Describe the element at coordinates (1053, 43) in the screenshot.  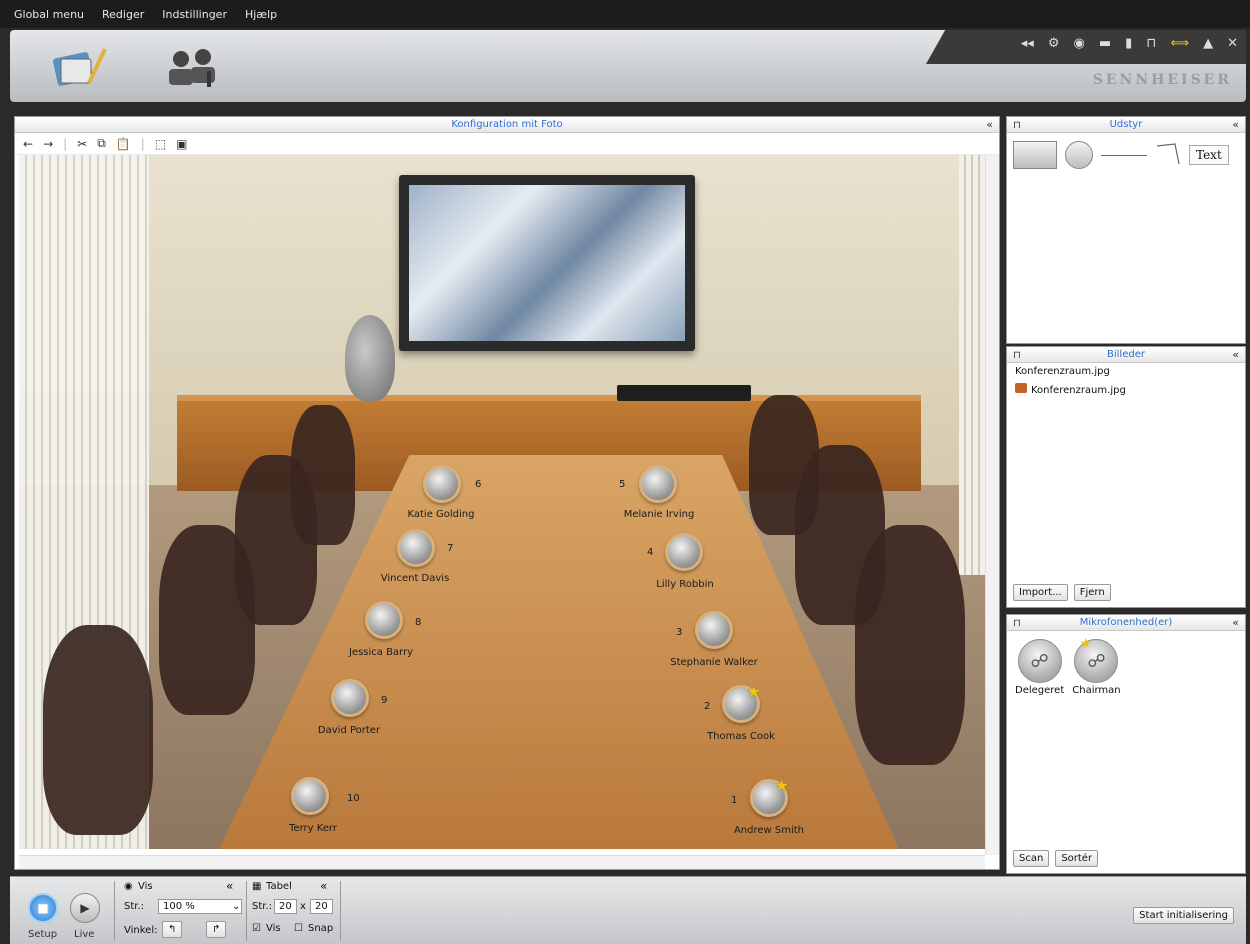
I see `settings-icon: ⚙` at that location.